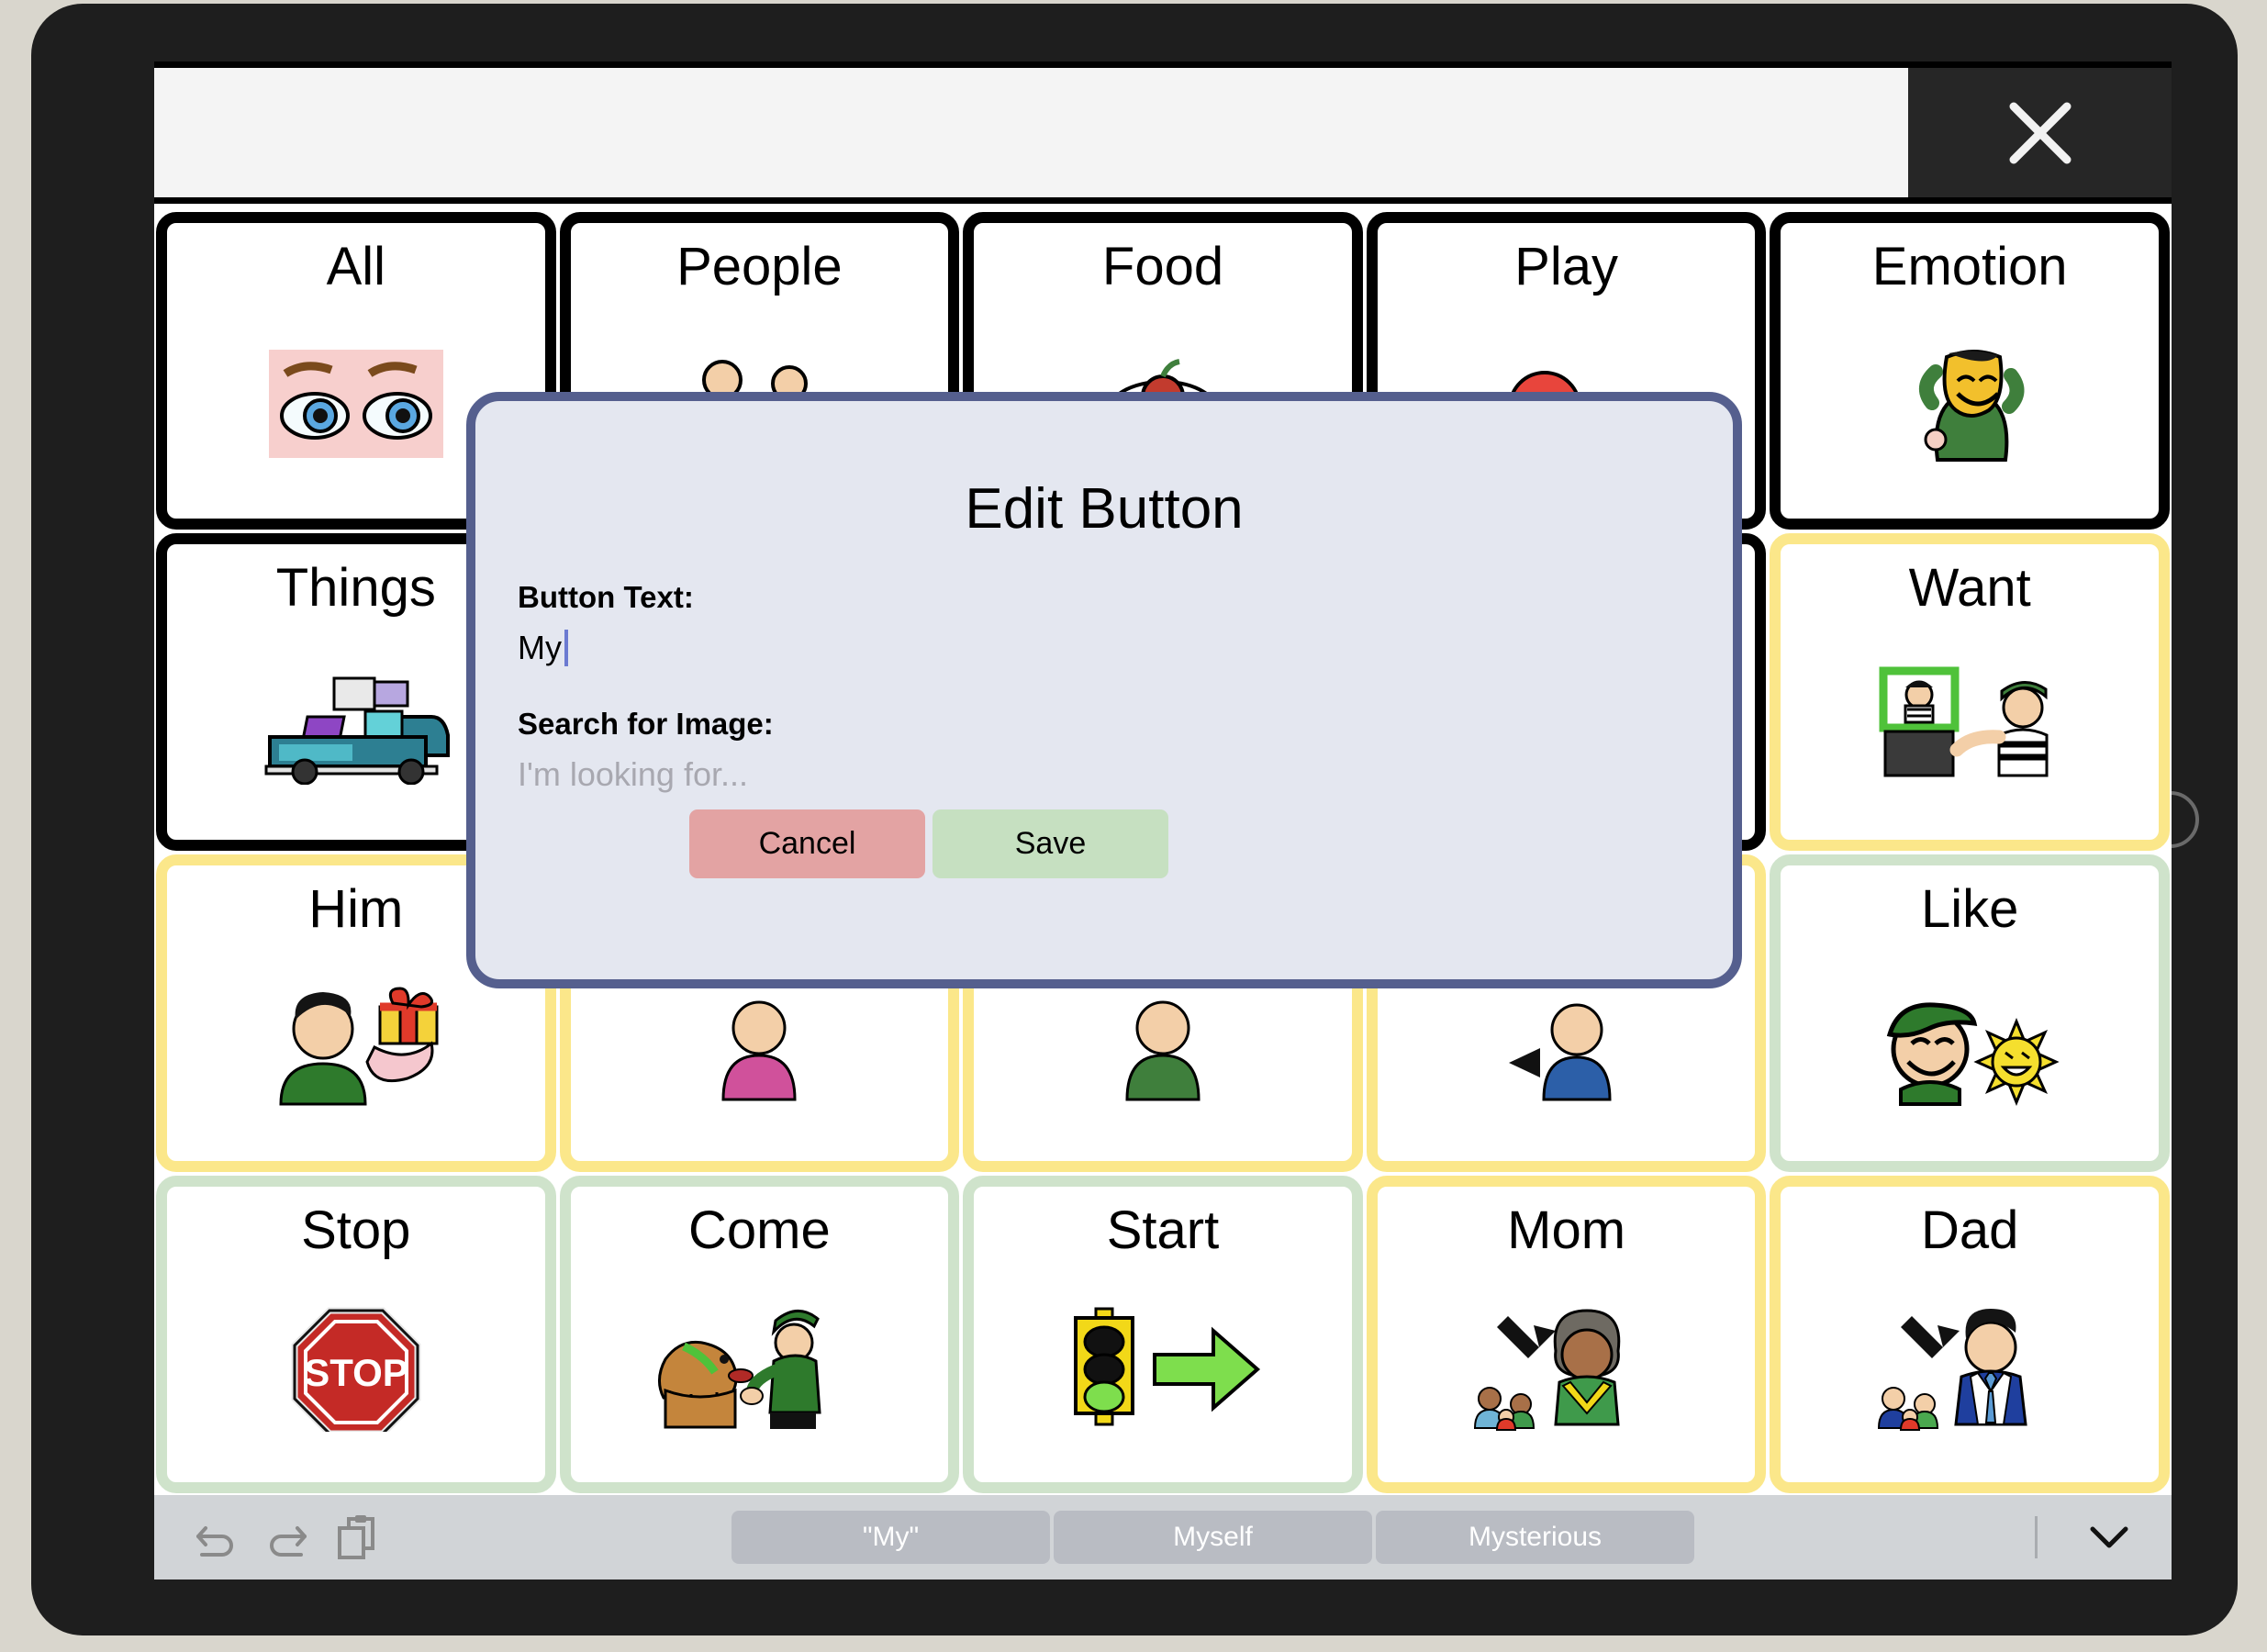 This screenshot has height=1652, width=2267. What do you see at coordinates (356, 1537) in the screenshot?
I see `paste-icon` at bounding box center [356, 1537].